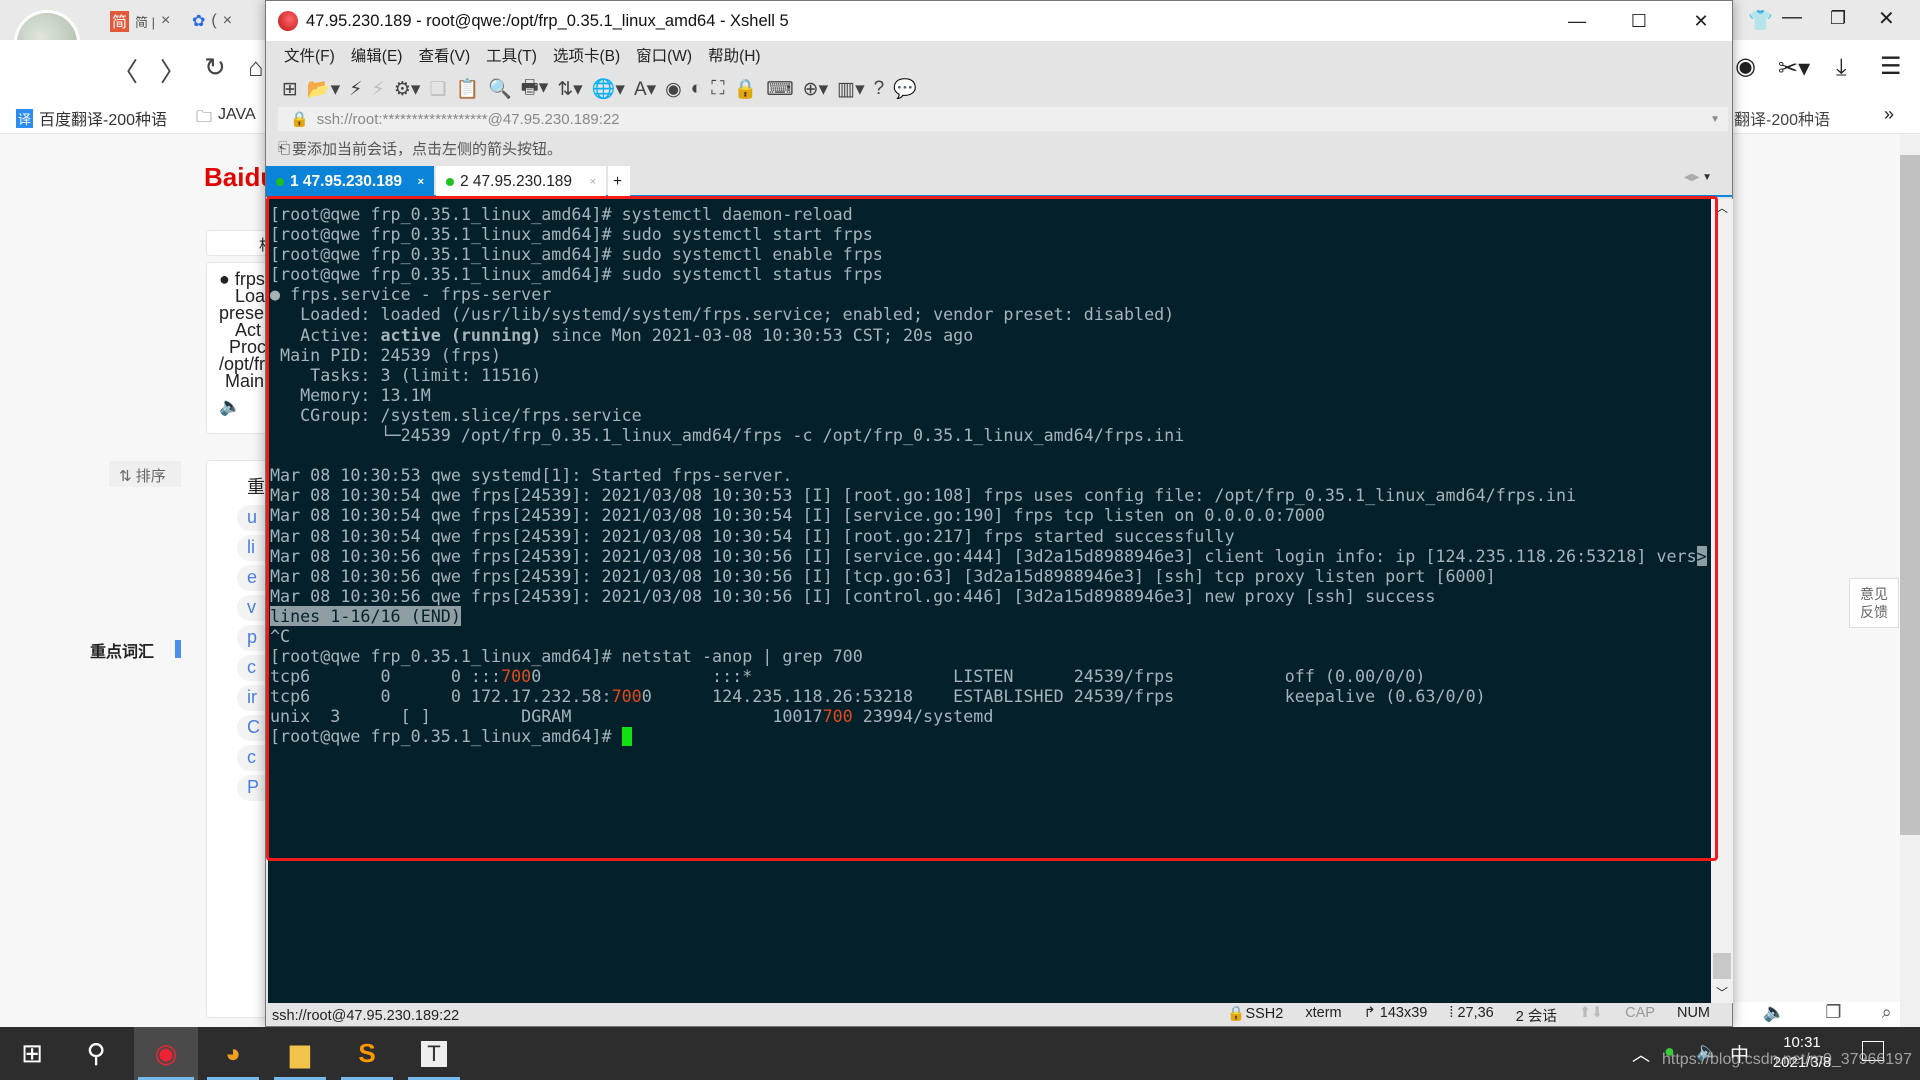  Describe the element at coordinates (664, 55) in the screenshot. I see `menu-window: 窗口(W)` at that location.